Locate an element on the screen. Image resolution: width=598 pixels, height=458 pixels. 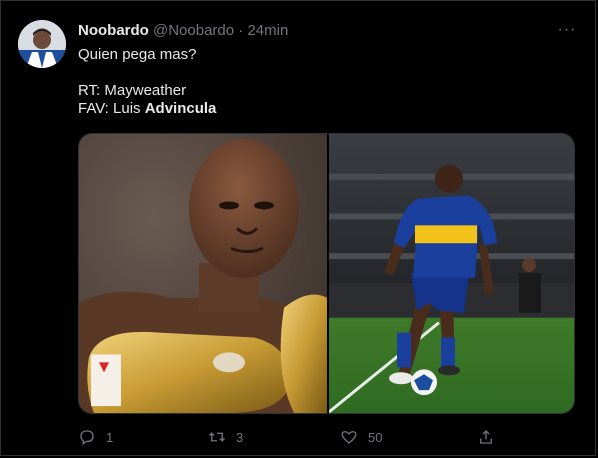
share-icon is located at coordinates (486, 437).